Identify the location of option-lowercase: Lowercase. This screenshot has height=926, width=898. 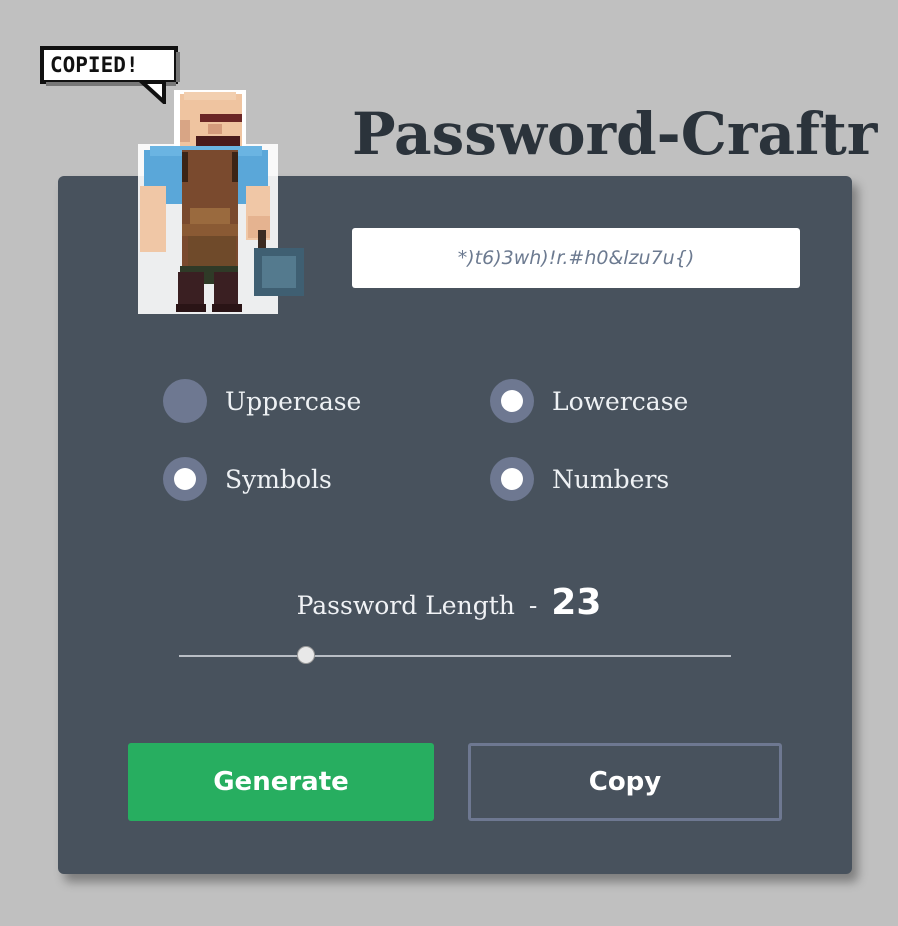
(589, 401).